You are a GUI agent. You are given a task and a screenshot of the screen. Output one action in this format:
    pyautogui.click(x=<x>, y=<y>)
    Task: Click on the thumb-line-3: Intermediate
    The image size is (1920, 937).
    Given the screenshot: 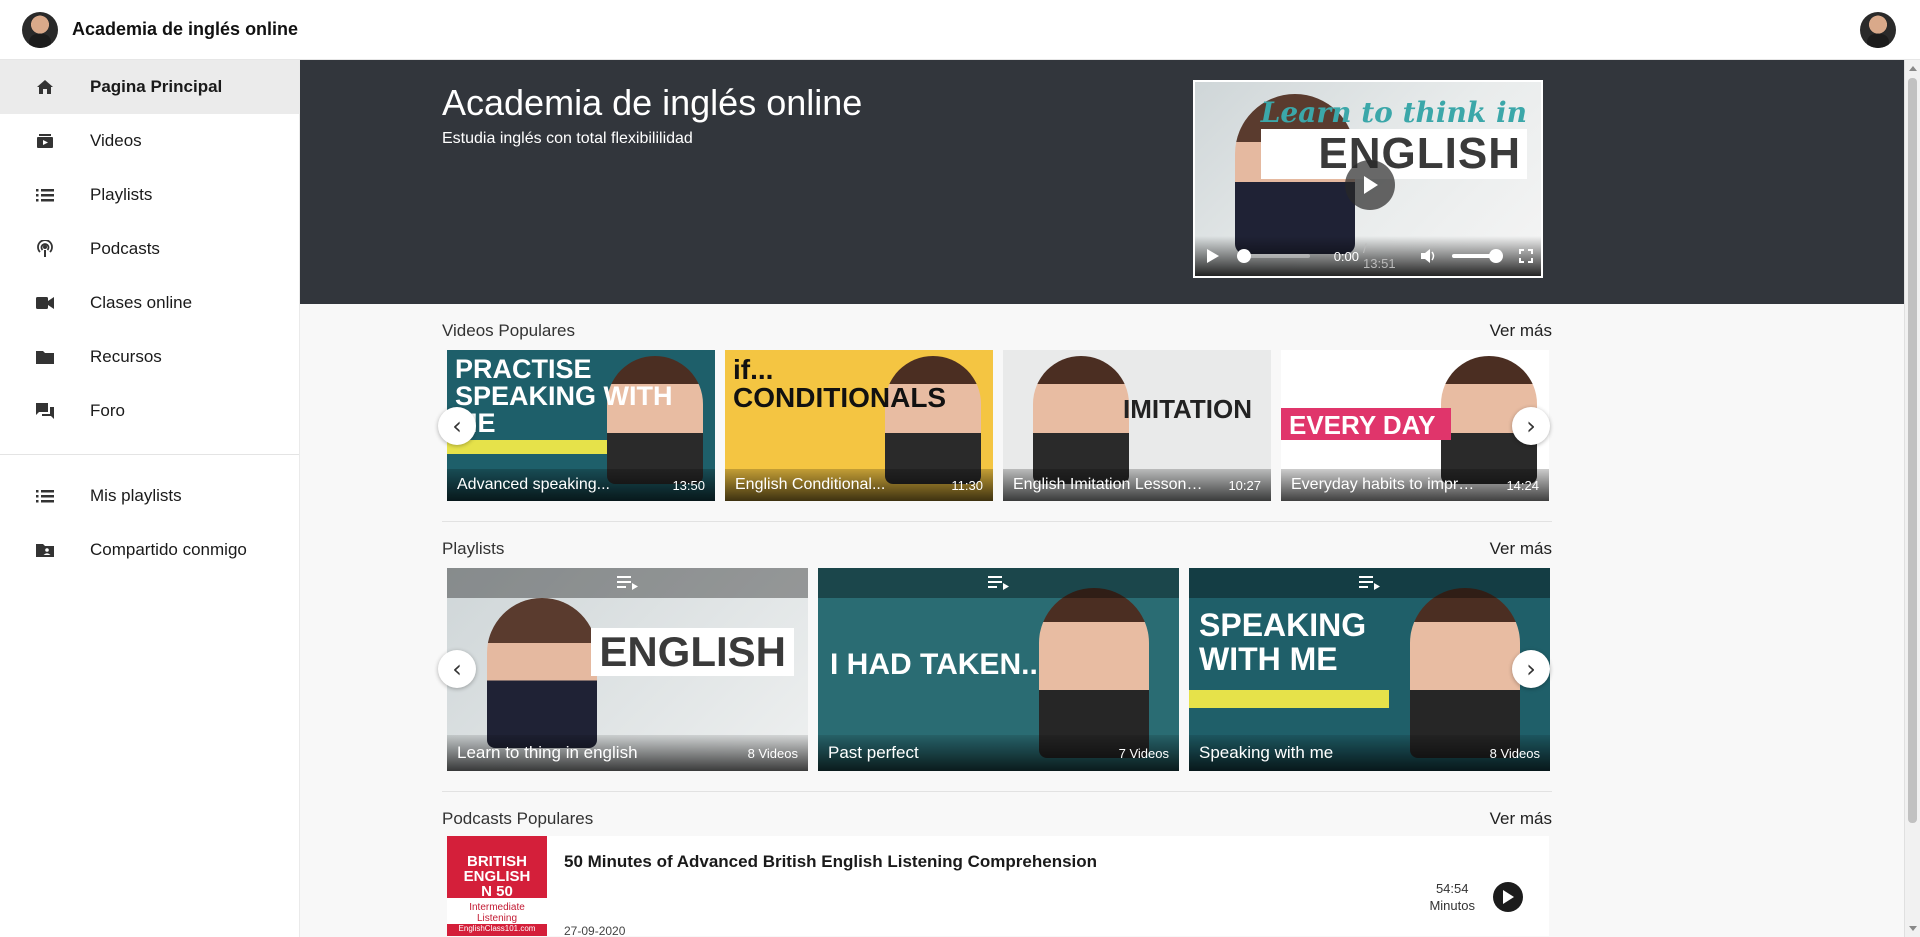 What is the action you would take?
    pyautogui.click(x=497, y=907)
    